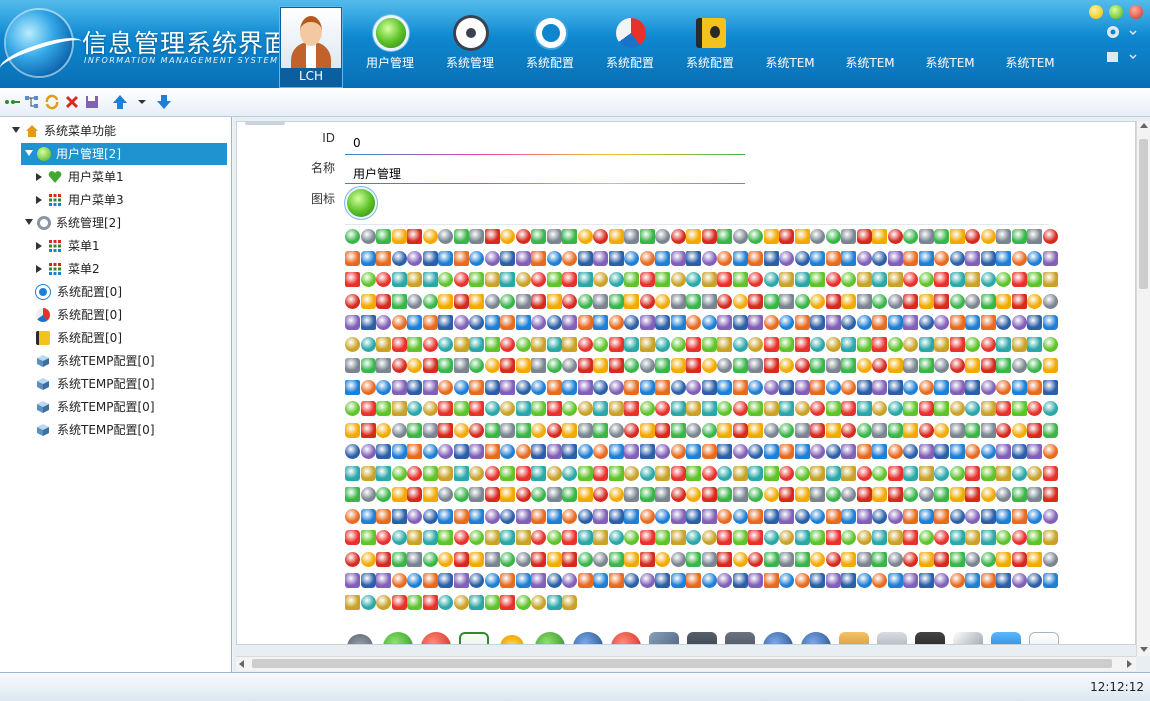 The image size is (1150, 701). What do you see at coordinates (854, 638) in the screenshot?
I see `cabinet-icon` at bounding box center [854, 638].